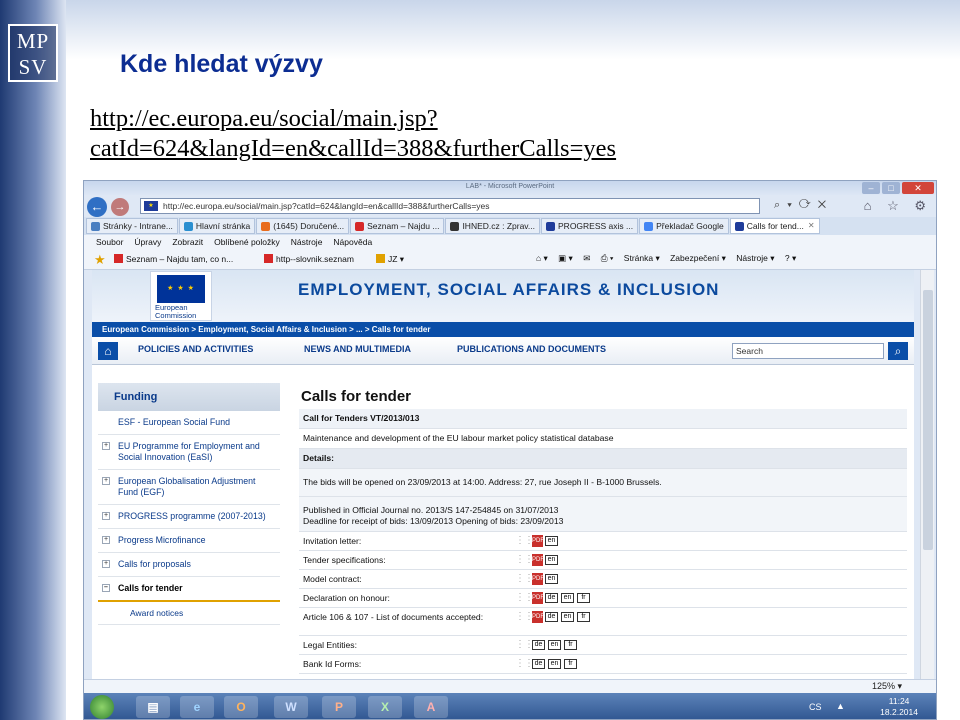 Image resolution: width=960 pixels, height=720 pixels. What do you see at coordinates (898, 351) in the screenshot?
I see `search-icon: ⌕` at bounding box center [898, 351].